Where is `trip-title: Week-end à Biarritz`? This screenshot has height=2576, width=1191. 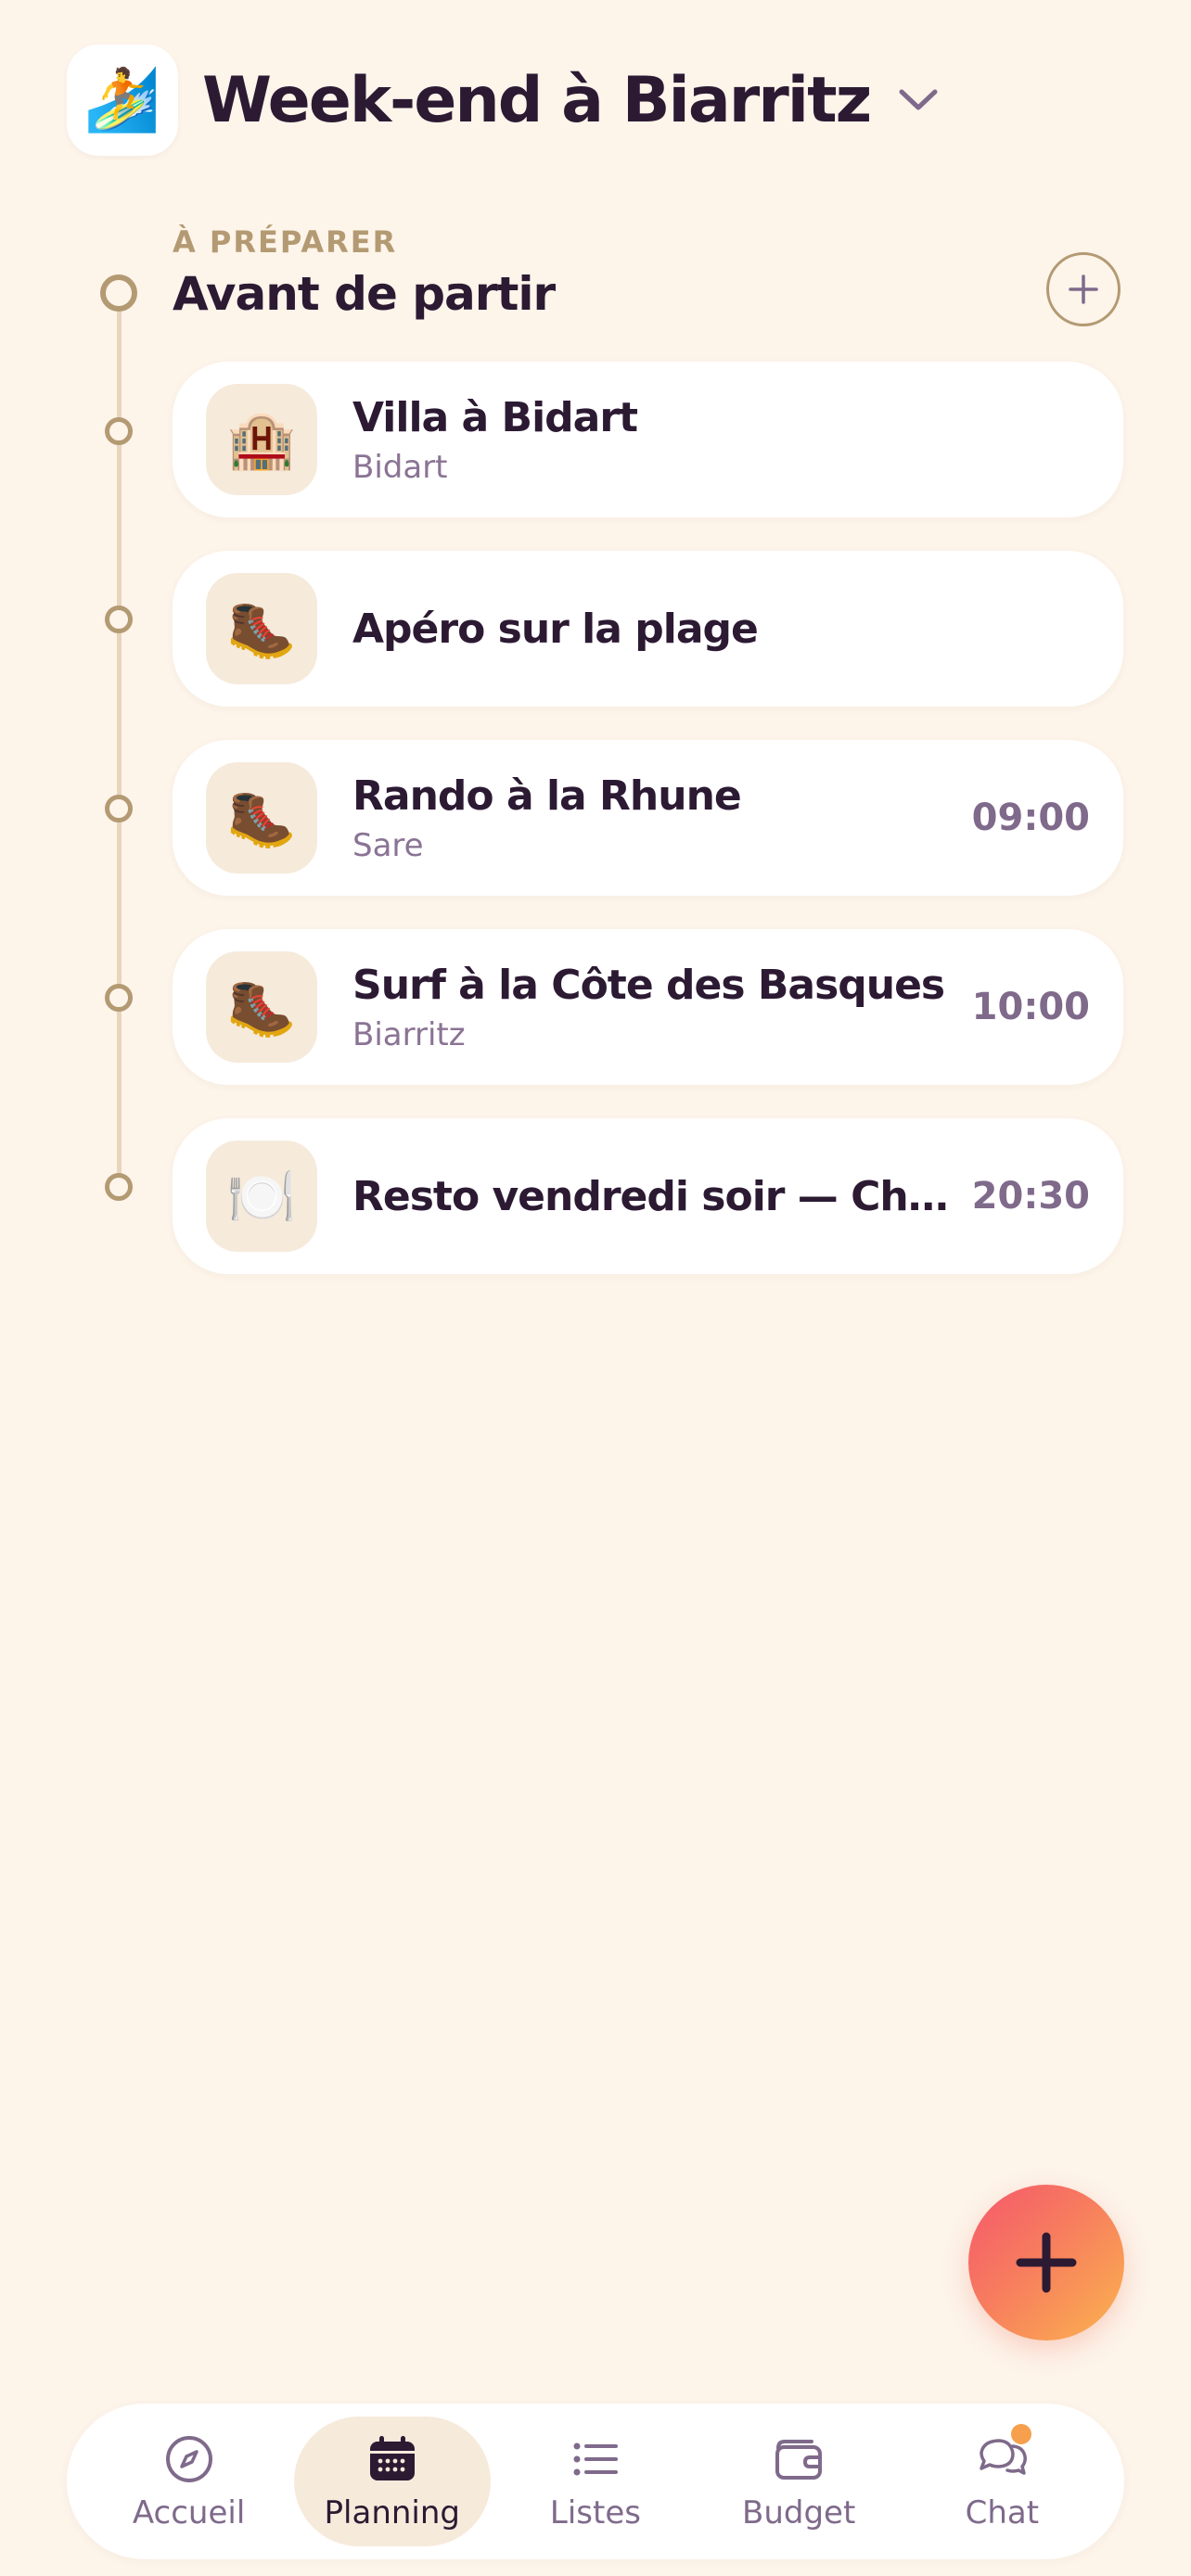
trip-title: Week-end à Biarritz is located at coordinates (537, 100).